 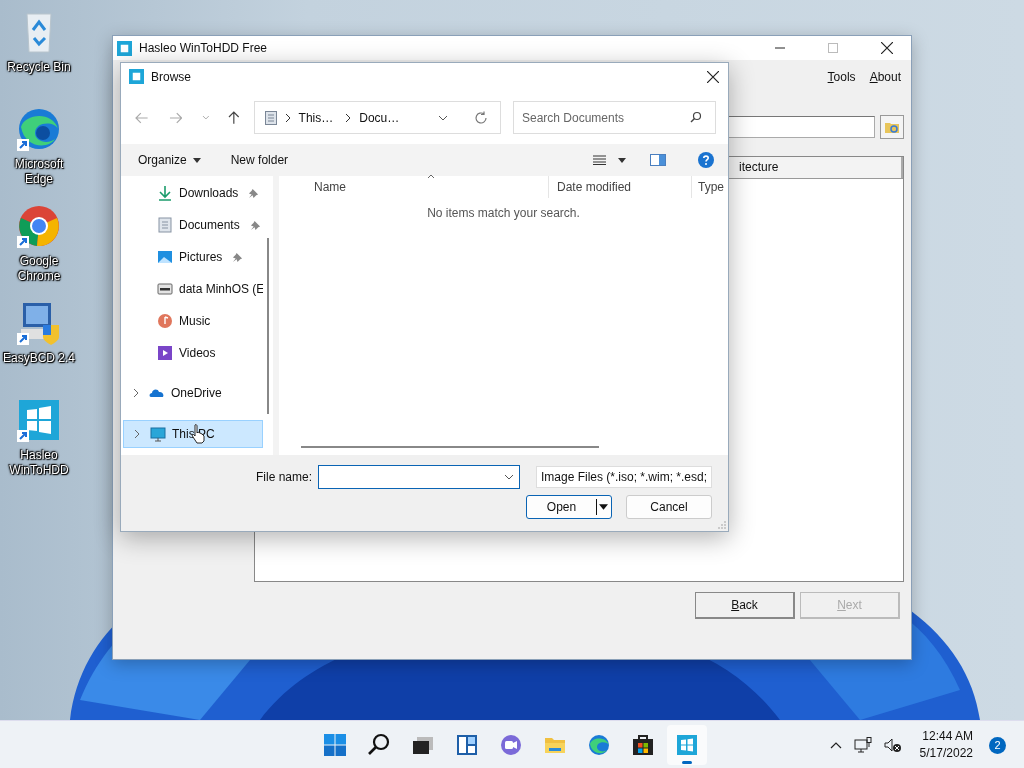 What do you see at coordinates (419, 477) in the screenshot?
I see `file-name-field` at bounding box center [419, 477].